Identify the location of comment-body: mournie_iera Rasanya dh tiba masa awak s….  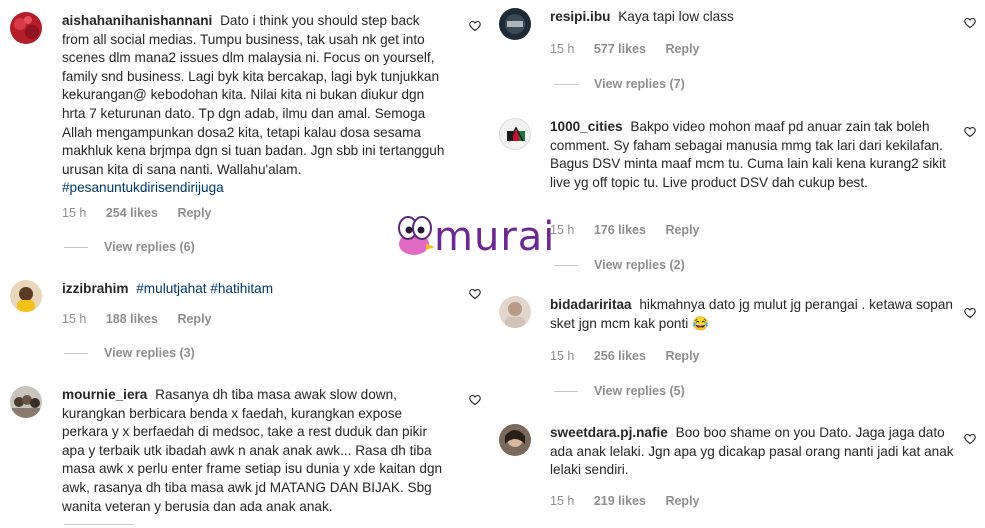
(256, 451).